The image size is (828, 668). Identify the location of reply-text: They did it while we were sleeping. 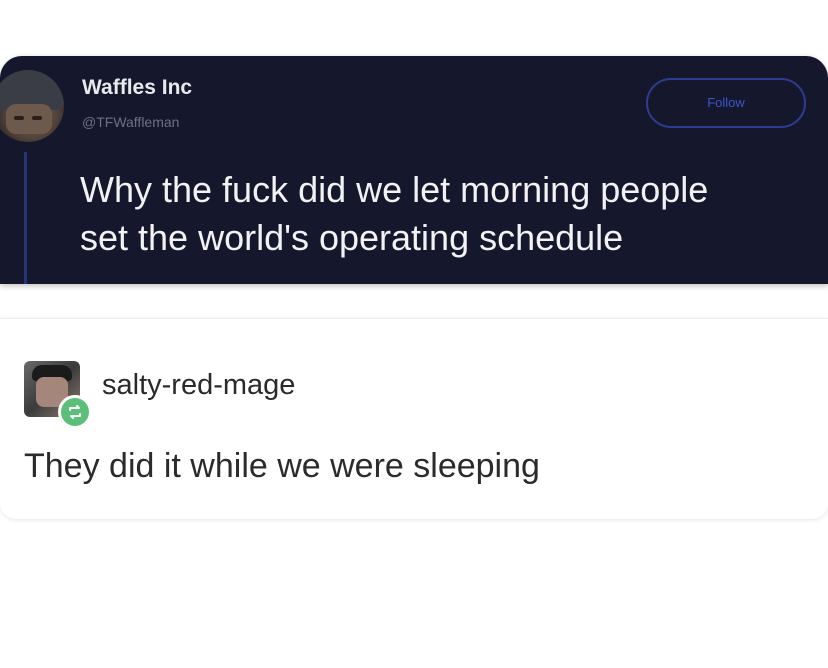
(282, 466).